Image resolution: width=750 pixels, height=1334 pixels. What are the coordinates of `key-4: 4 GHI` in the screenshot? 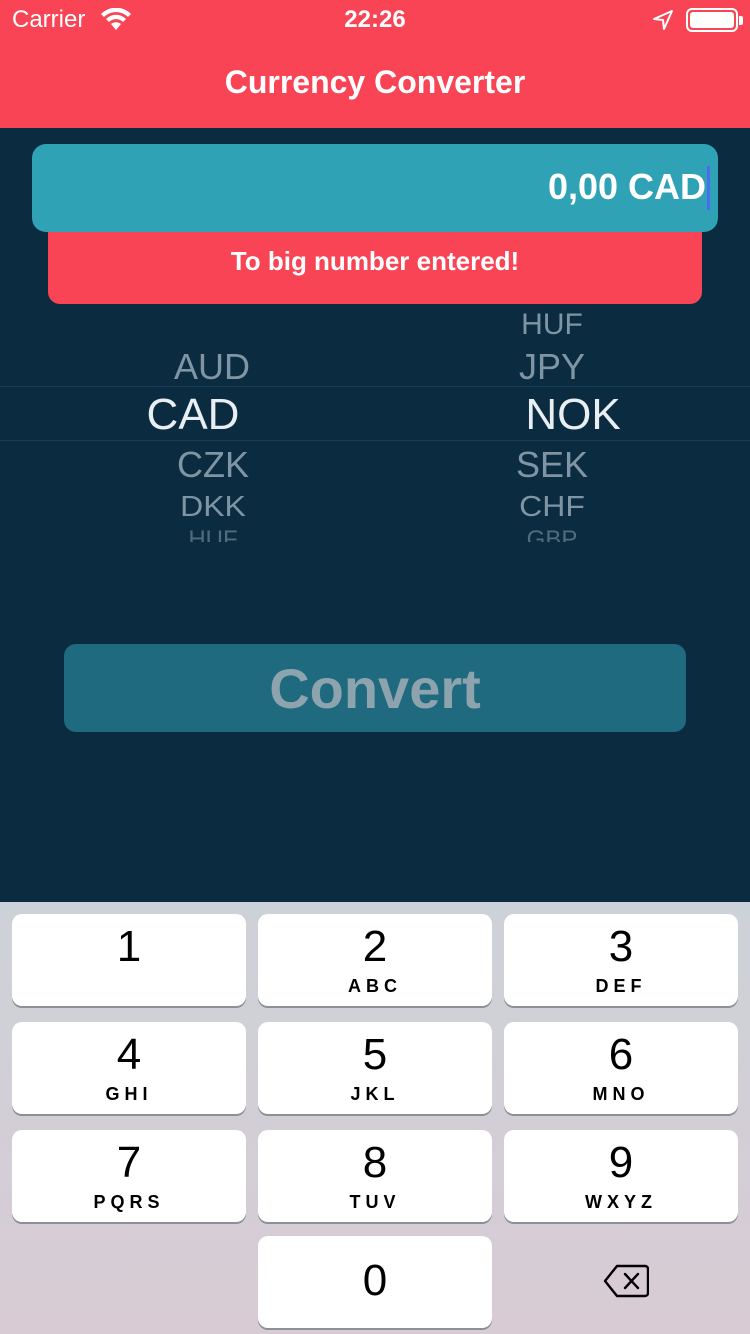 It's located at (129, 1068).